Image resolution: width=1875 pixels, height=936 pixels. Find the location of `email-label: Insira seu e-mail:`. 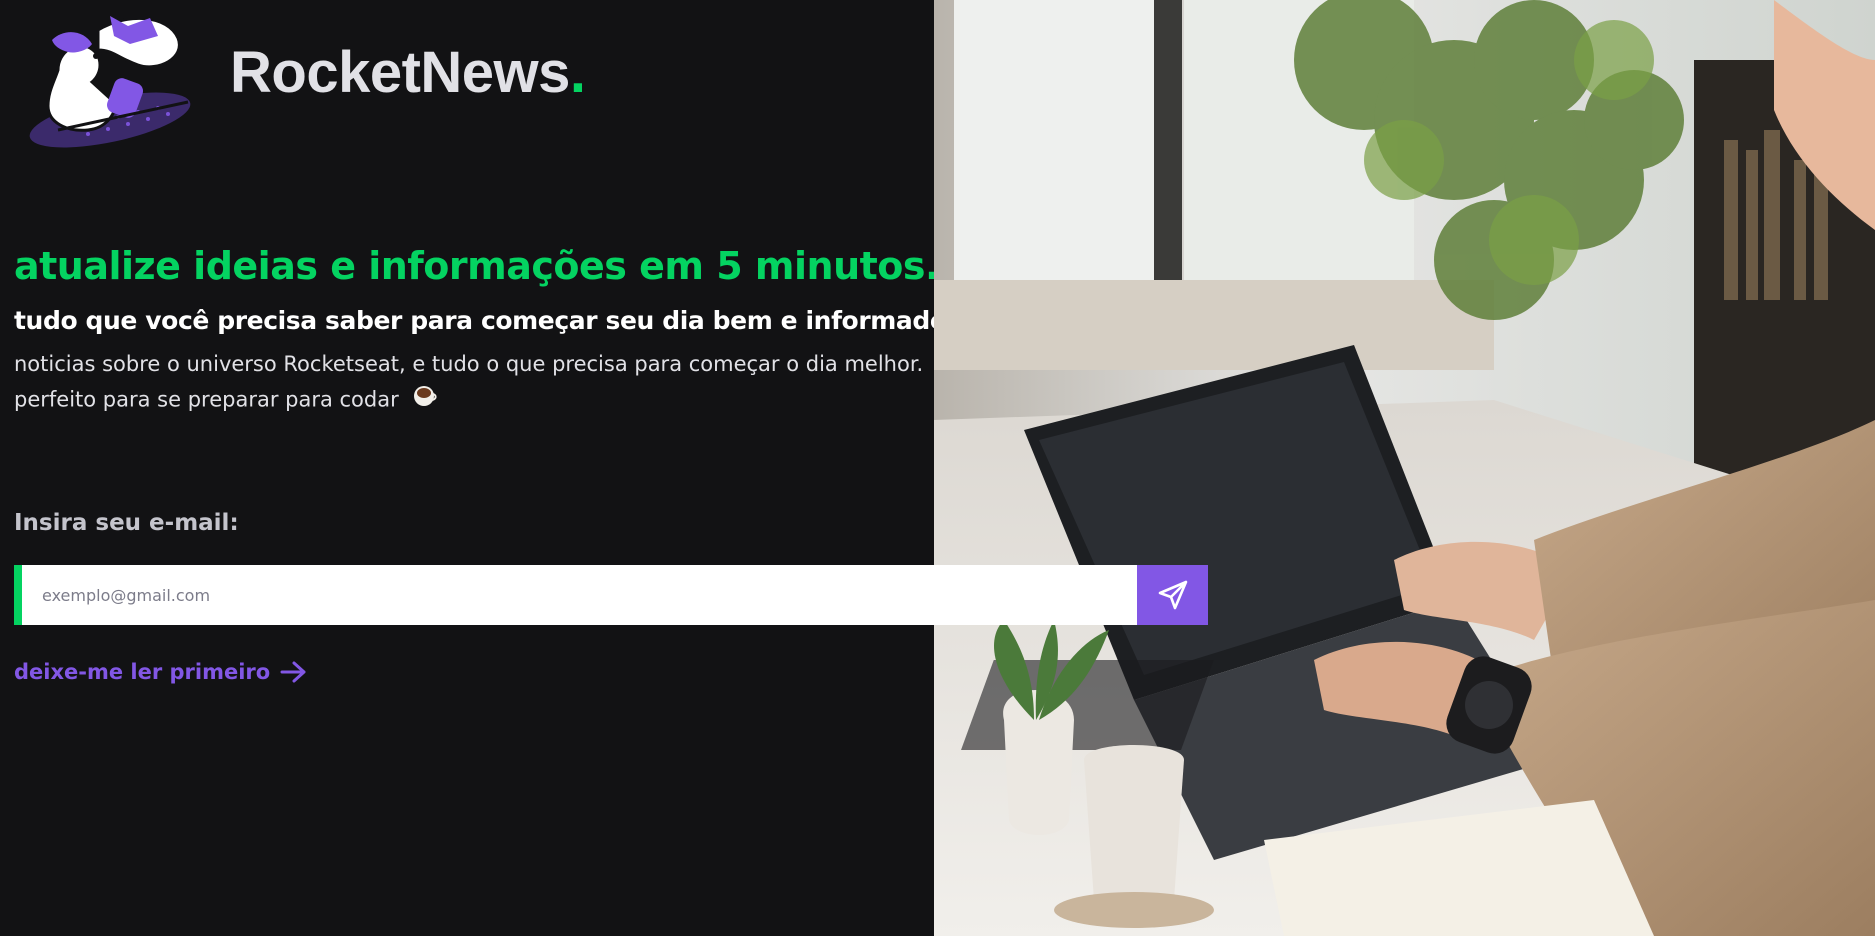

email-label: Insira seu e-mail: is located at coordinates (126, 523).